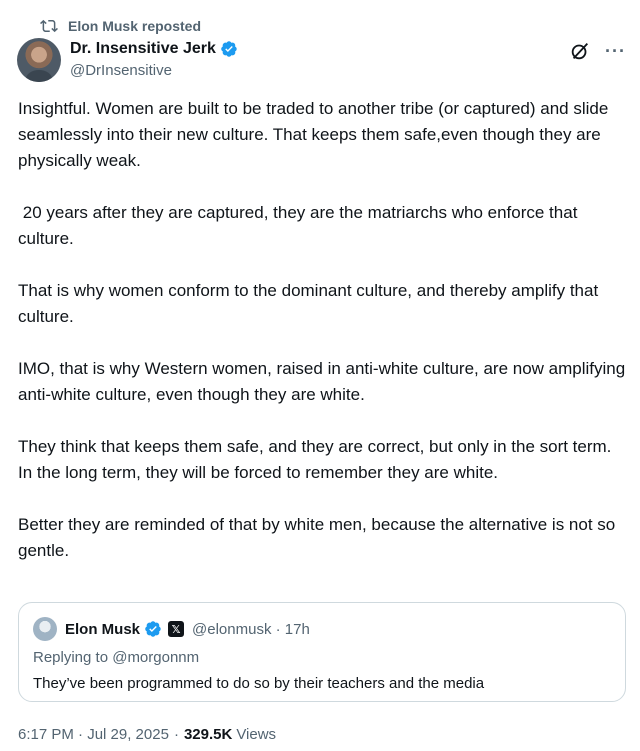  What do you see at coordinates (580, 51) in the screenshot?
I see `grok-icon` at bounding box center [580, 51].